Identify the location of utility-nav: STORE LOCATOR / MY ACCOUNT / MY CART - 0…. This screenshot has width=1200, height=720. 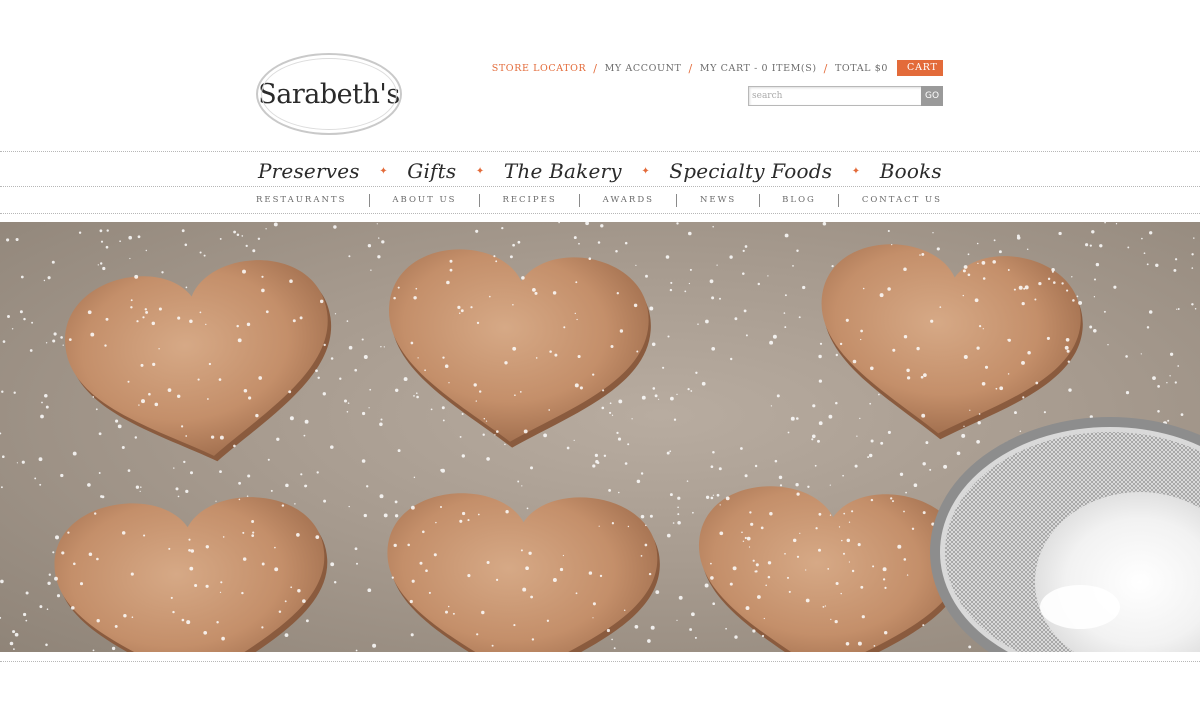
(717, 68).